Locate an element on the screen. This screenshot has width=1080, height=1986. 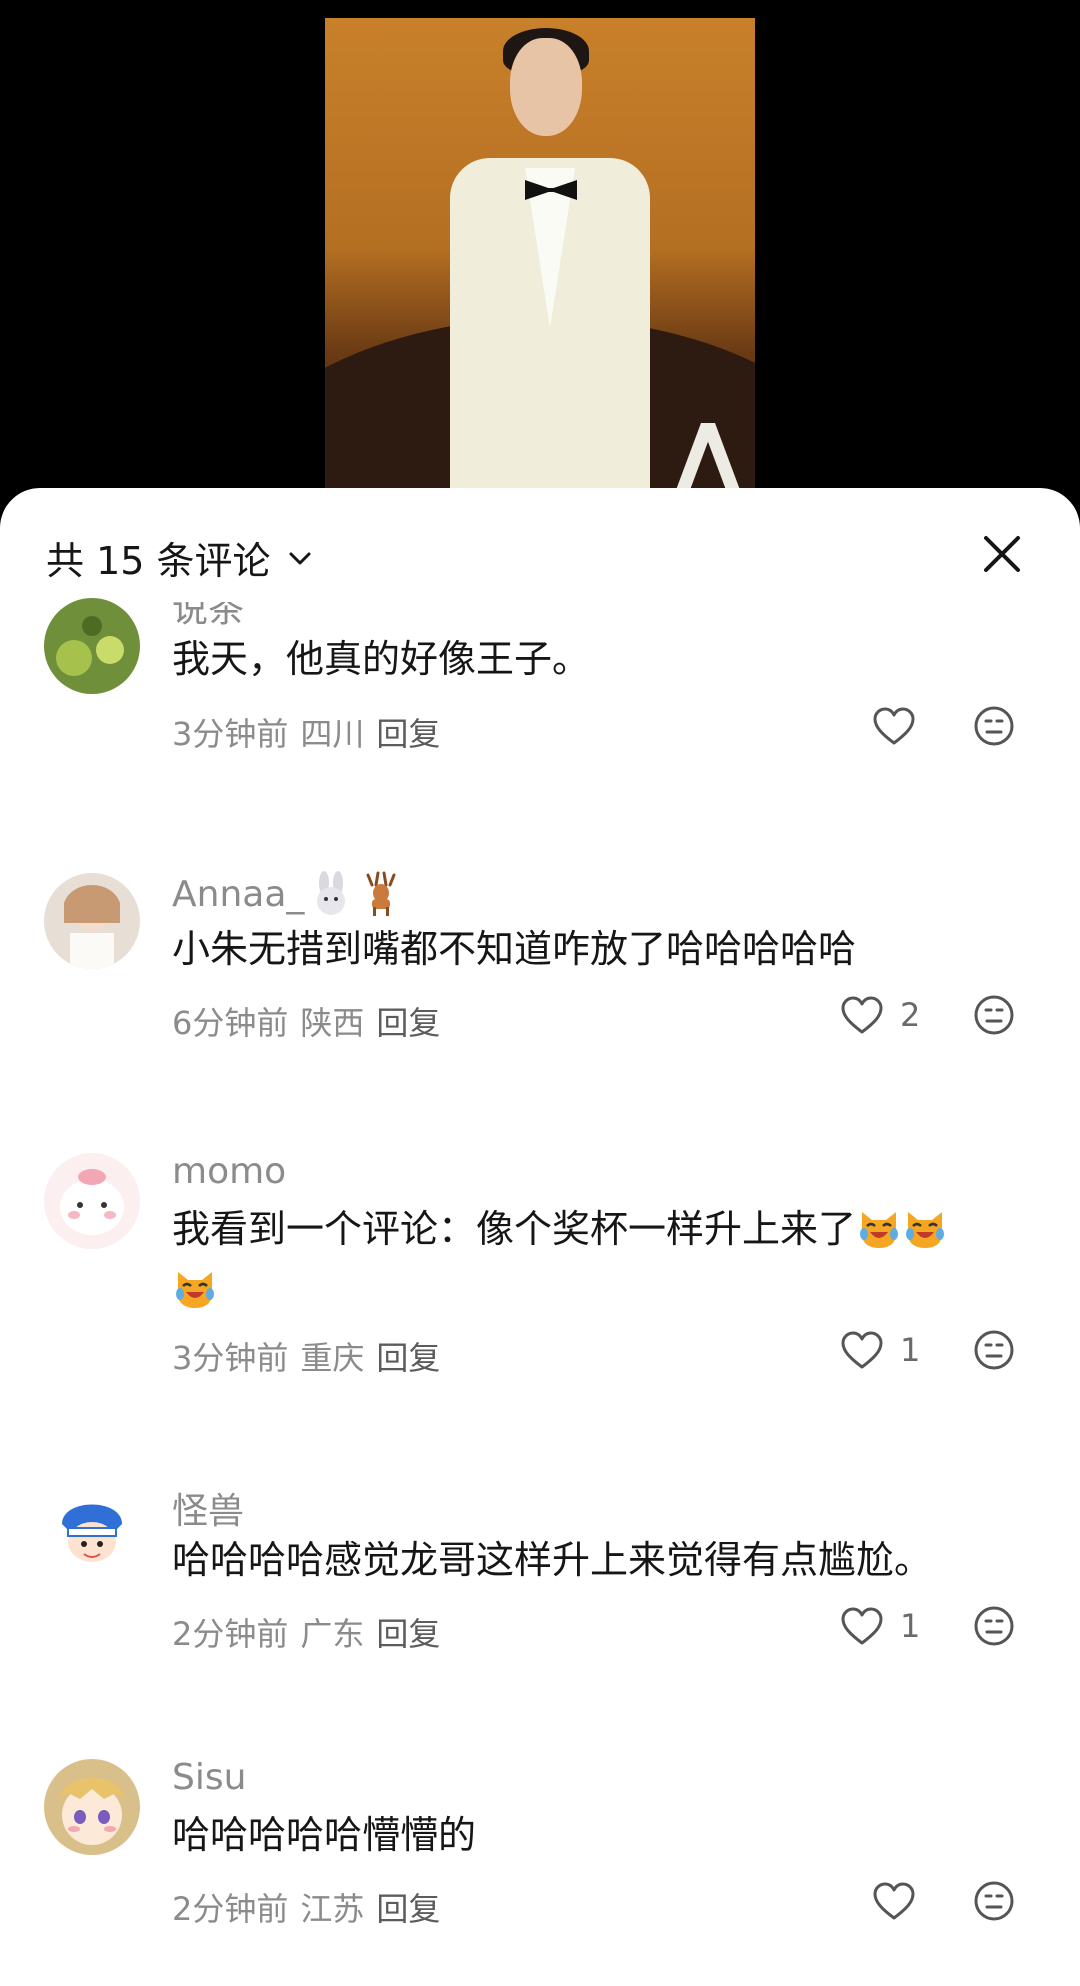
comment-text: 小朱无措到嘴都不知道咋放了哈哈哈哈哈 is located at coordinates (514, 949).